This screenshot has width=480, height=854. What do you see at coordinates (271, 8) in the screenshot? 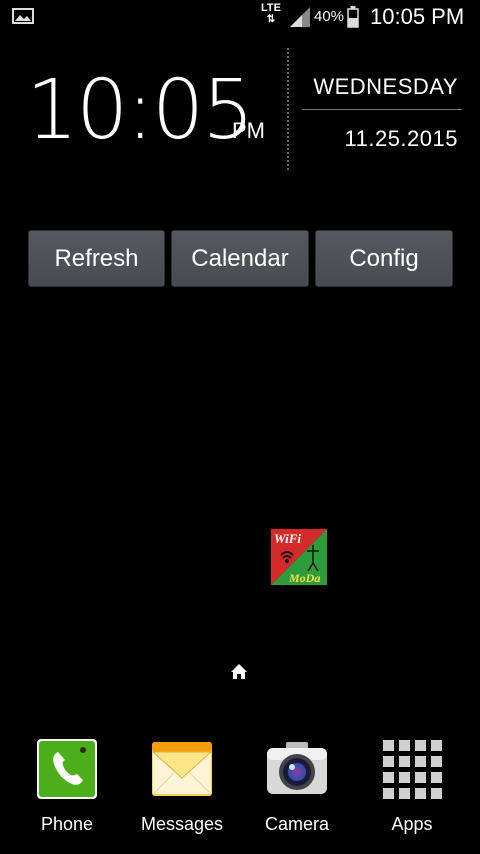
I see `network-type-label: LTE` at bounding box center [271, 8].